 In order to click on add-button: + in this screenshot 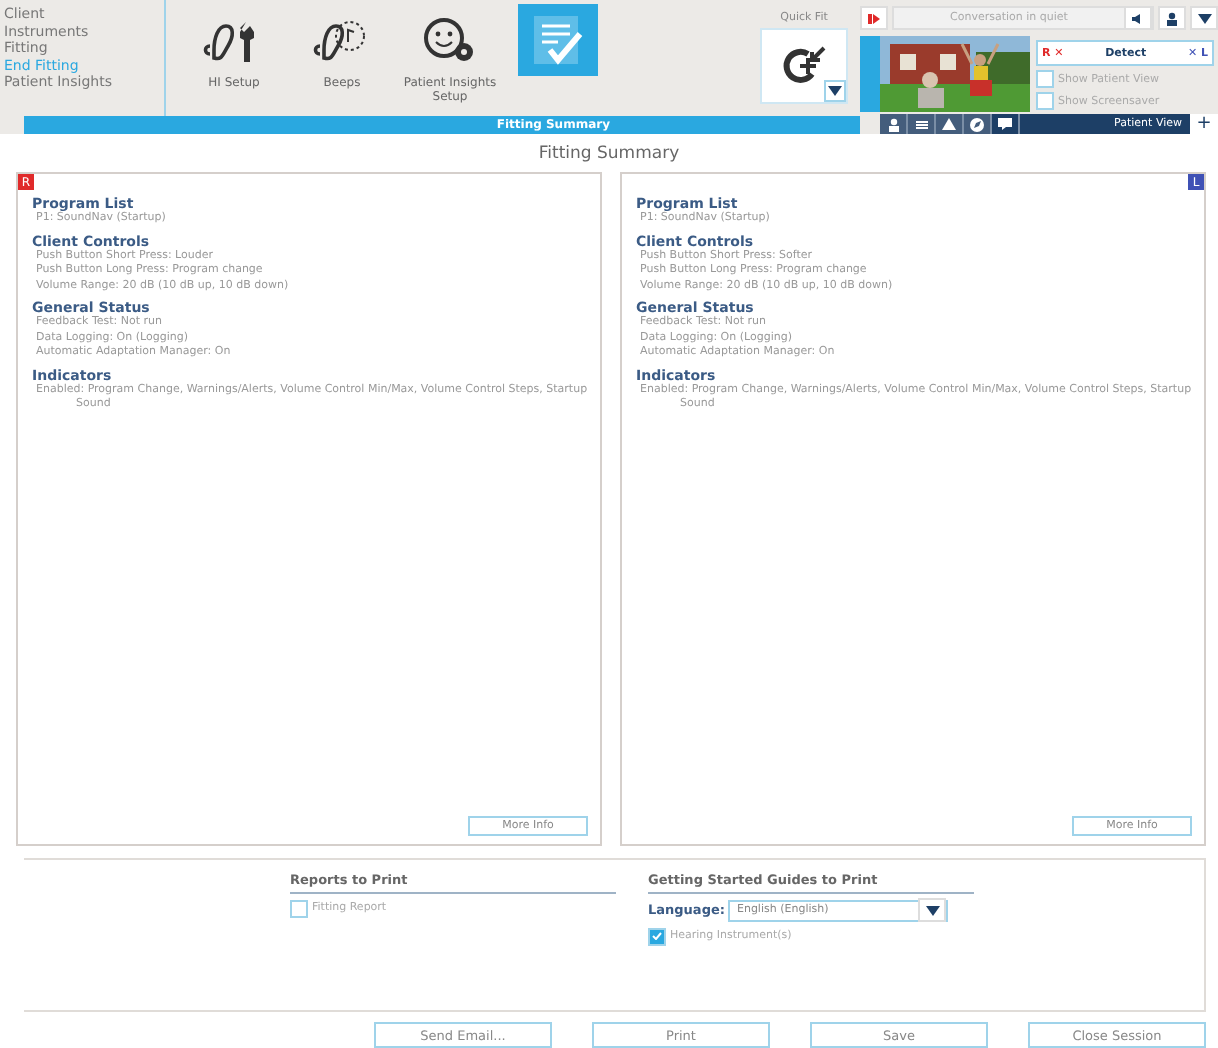, I will do `click(1204, 124)`.